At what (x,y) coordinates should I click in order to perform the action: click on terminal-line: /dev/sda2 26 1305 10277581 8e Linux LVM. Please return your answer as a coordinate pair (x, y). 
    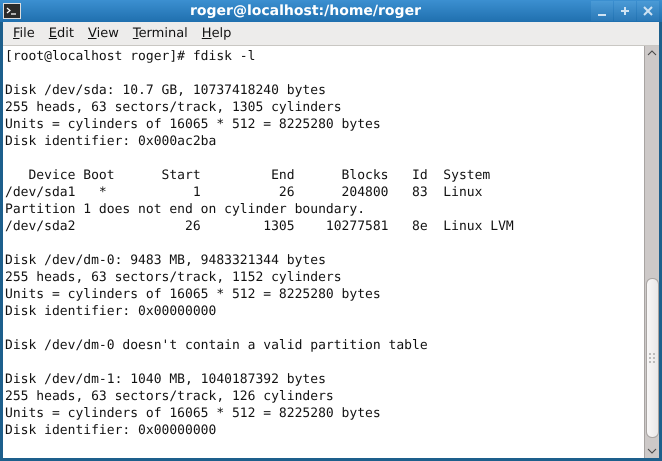
    Looking at the image, I should click on (260, 226).